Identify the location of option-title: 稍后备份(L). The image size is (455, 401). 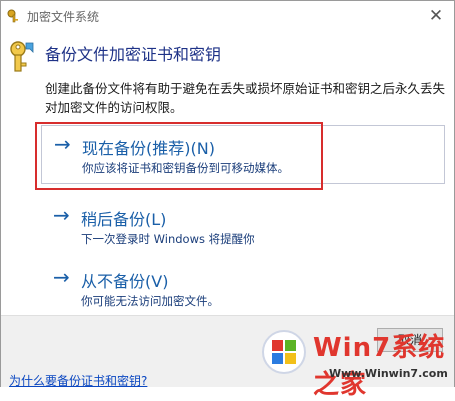
(124, 219).